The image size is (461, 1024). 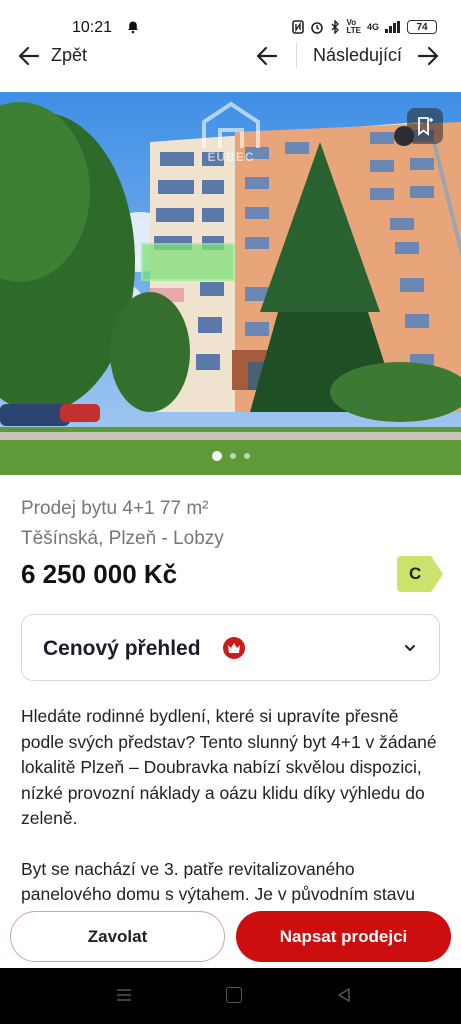 What do you see at coordinates (372, 27) in the screenshot?
I see `network-type: 4G` at bounding box center [372, 27].